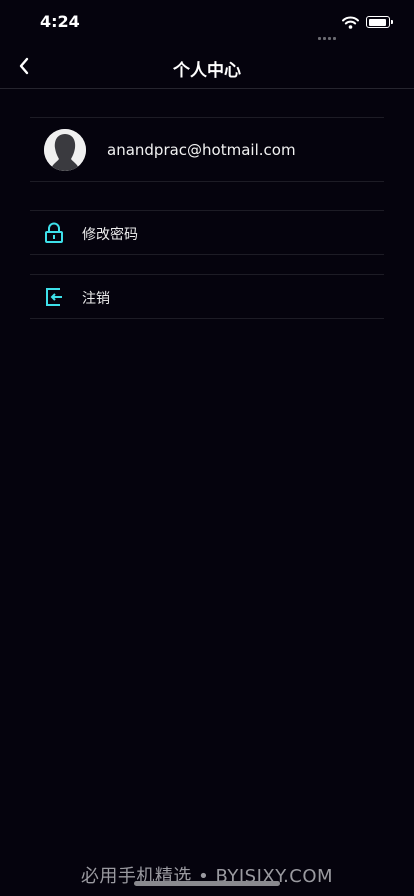 Image resolution: width=414 pixels, height=896 pixels. I want to click on profile-row: anandprac@hotmail.com, so click(207, 149).